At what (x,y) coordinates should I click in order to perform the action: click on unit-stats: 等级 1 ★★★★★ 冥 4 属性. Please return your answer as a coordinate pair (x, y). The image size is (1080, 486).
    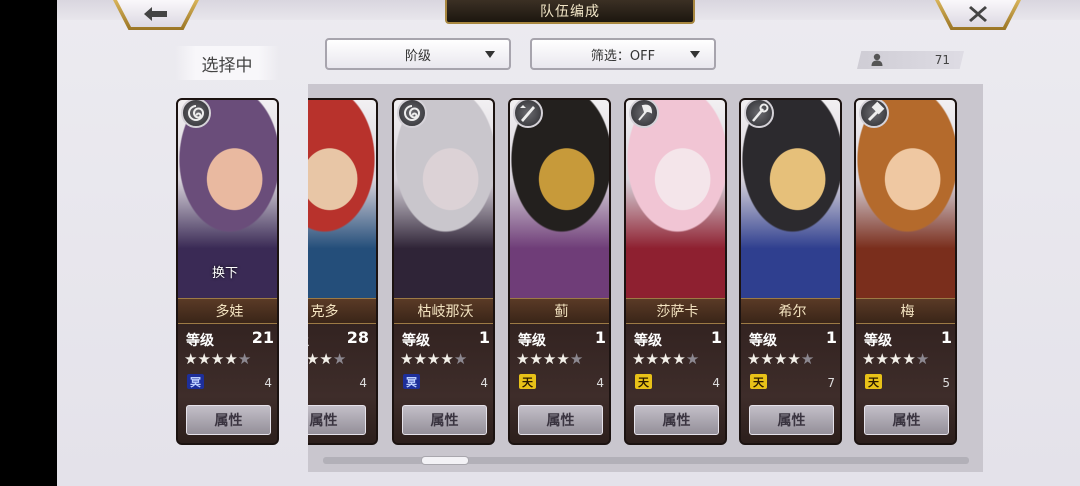
    Looking at the image, I should click on (443, 383).